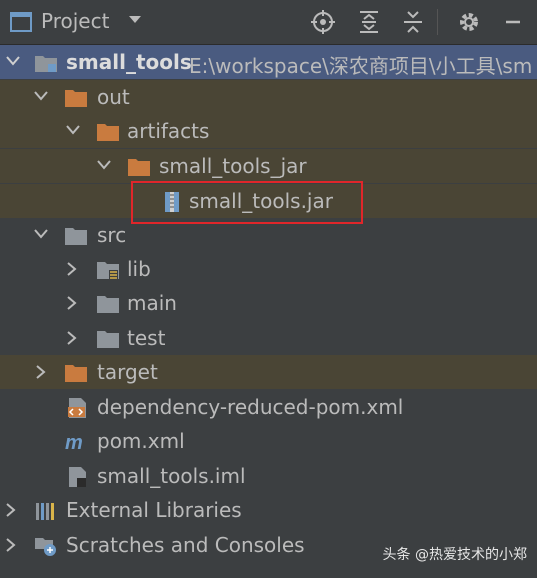  I want to click on maven-icon: m, so click(74, 442).